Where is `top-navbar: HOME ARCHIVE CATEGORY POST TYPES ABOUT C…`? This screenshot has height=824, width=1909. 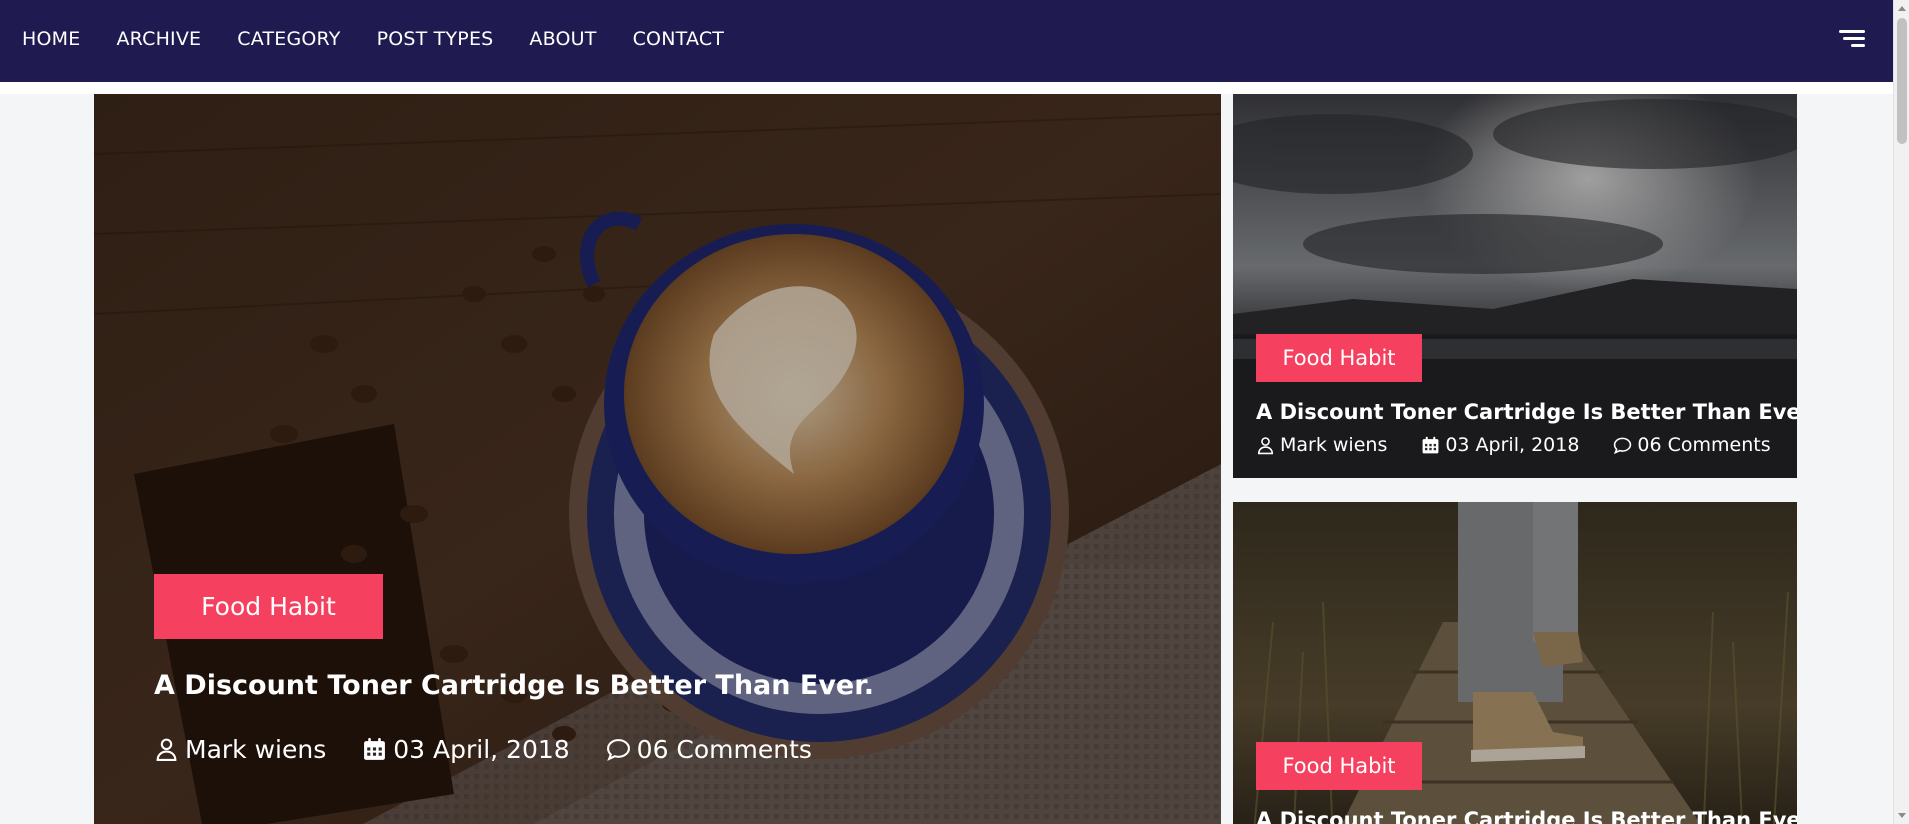
top-navbar: HOME ARCHIVE CATEGORY POST TYPES ABOUT C… is located at coordinates (946, 41).